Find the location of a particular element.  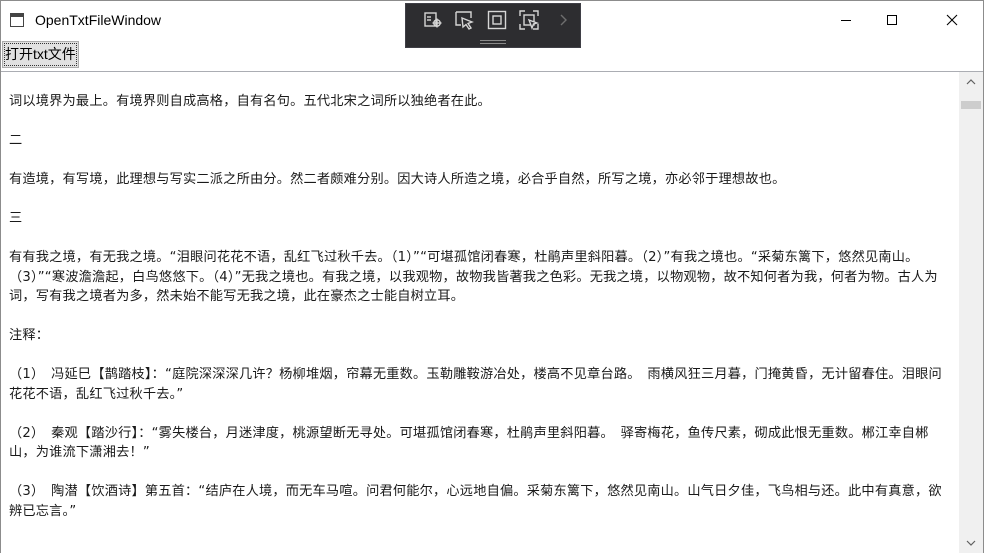

chevron-right-icon is located at coordinates (563, 20).